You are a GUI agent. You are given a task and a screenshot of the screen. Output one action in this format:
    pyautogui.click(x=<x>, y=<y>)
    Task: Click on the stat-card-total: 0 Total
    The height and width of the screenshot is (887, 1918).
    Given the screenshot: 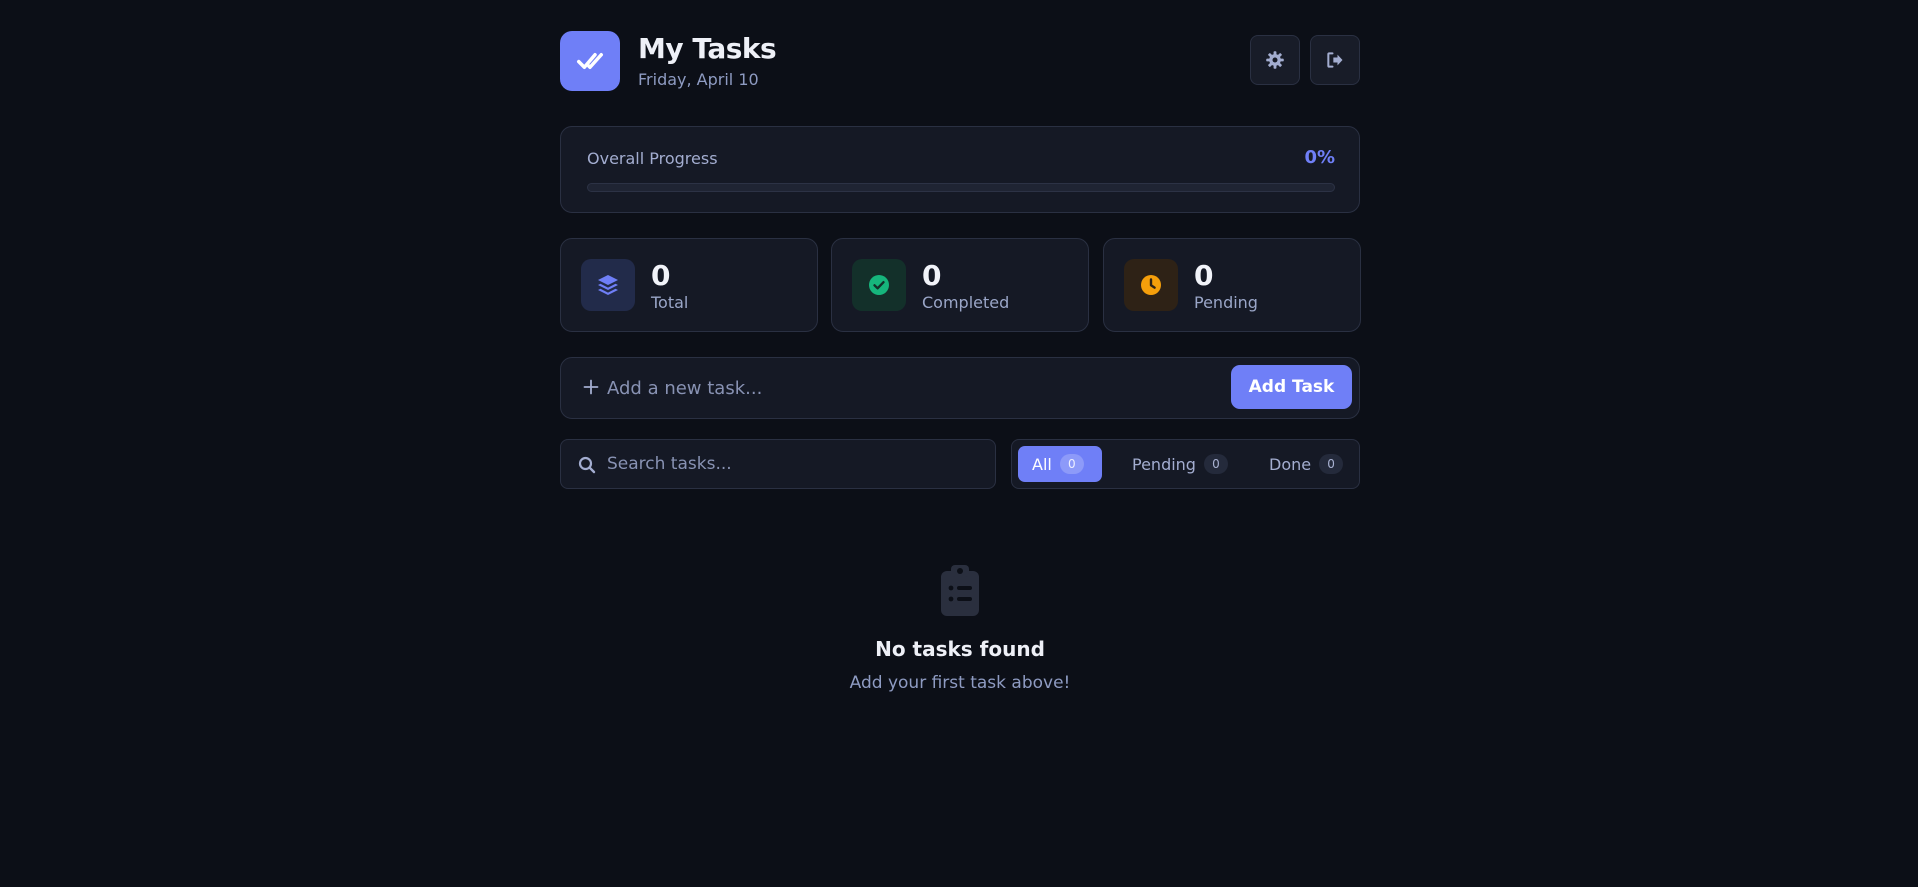 What is the action you would take?
    pyautogui.click(x=689, y=285)
    